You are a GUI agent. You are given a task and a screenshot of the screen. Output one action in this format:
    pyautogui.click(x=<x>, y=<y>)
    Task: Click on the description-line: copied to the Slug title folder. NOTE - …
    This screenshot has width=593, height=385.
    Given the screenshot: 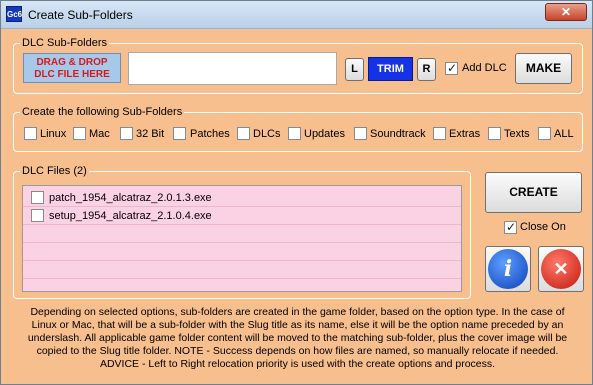 What is the action you would take?
    pyautogui.click(x=297, y=351)
    